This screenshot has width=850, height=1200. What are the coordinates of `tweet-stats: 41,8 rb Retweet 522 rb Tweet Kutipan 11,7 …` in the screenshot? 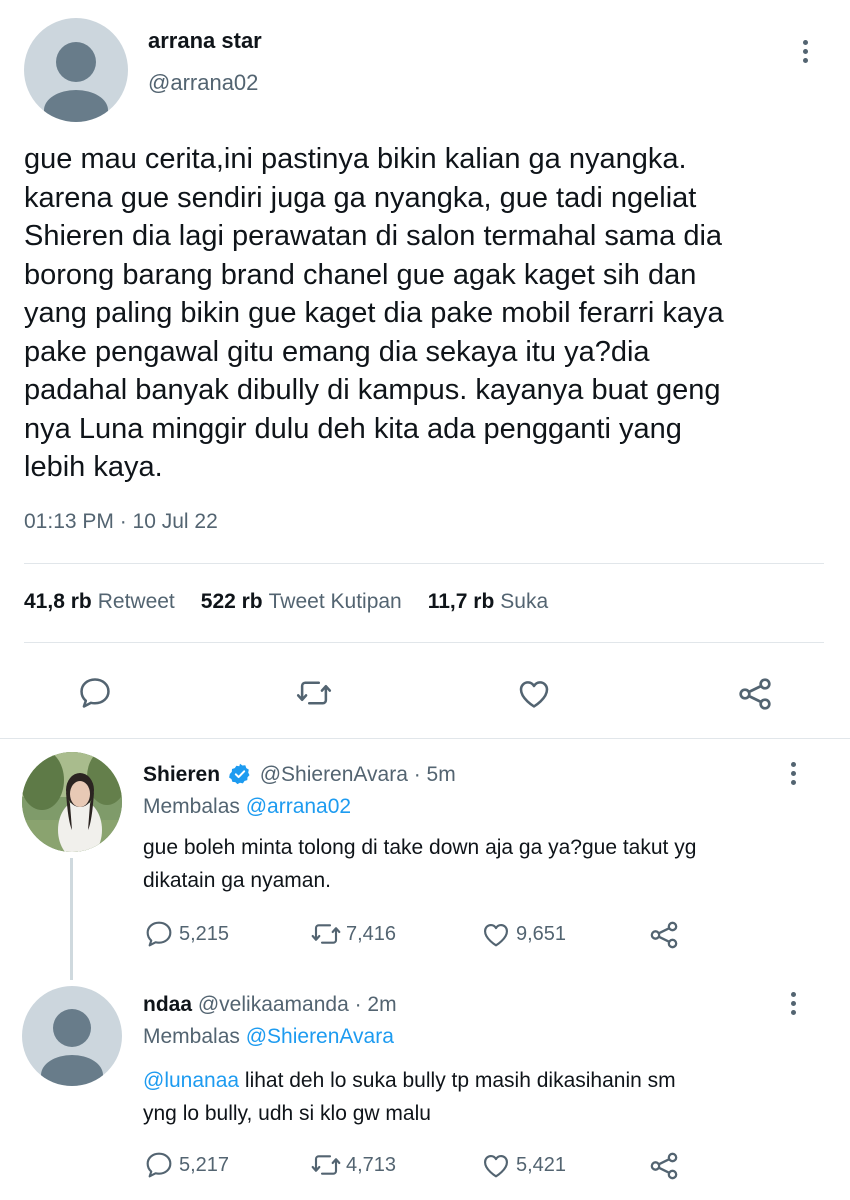 It's located at (286, 602).